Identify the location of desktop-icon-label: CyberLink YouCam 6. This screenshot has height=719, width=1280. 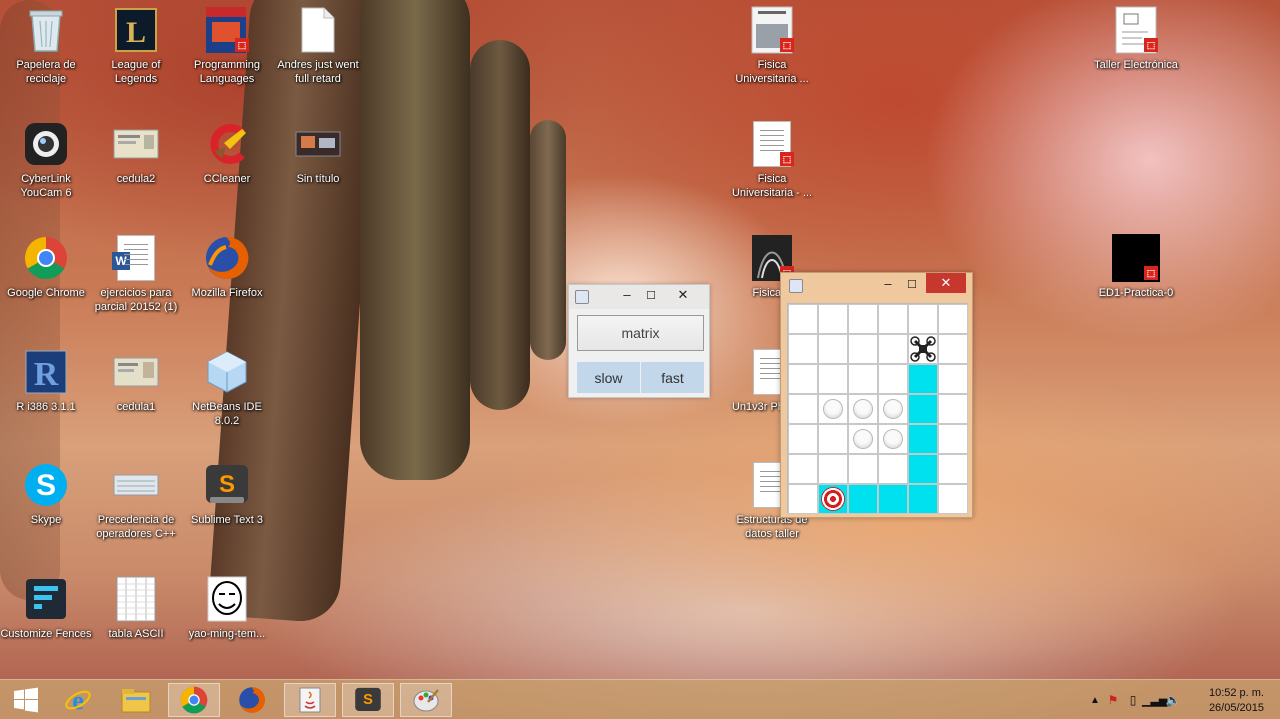
(46, 186).